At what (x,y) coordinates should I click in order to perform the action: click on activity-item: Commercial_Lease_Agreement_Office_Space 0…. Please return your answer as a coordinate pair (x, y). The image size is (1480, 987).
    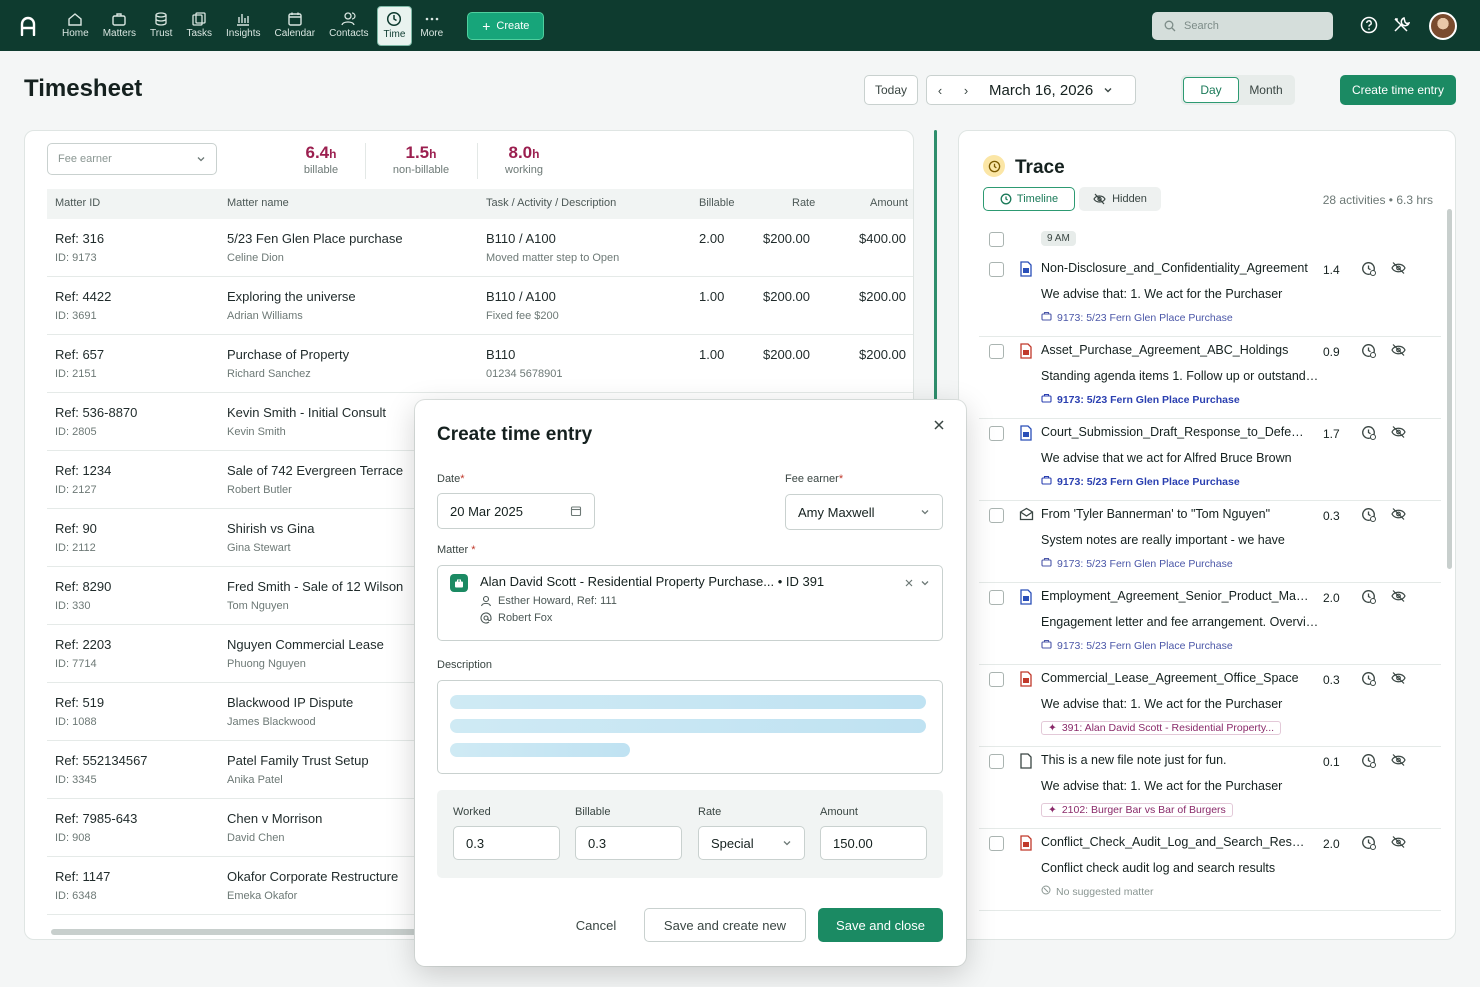
    Looking at the image, I should click on (1210, 706).